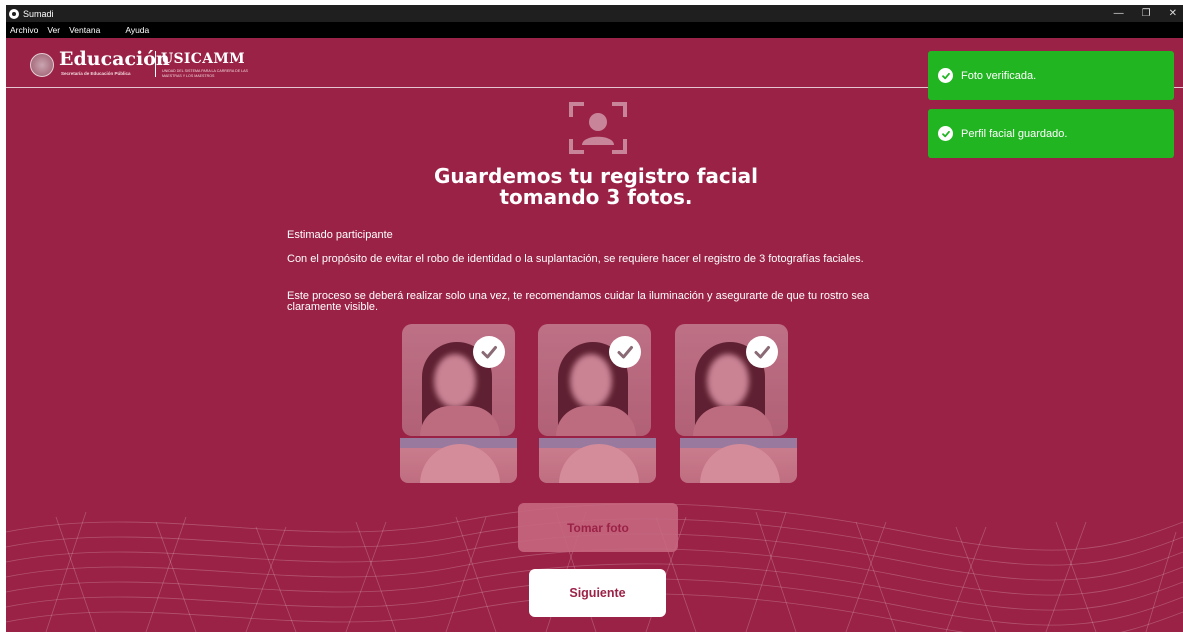  Describe the element at coordinates (137, 30) in the screenshot. I see `menu-item-ayuda: Ayuda` at that location.